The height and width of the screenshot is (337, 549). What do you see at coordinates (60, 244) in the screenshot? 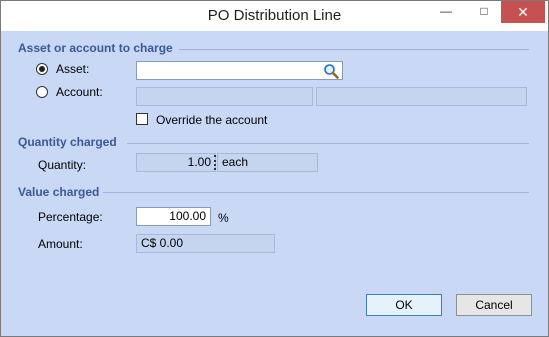
I see `amount-label: Amount:` at bounding box center [60, 244].